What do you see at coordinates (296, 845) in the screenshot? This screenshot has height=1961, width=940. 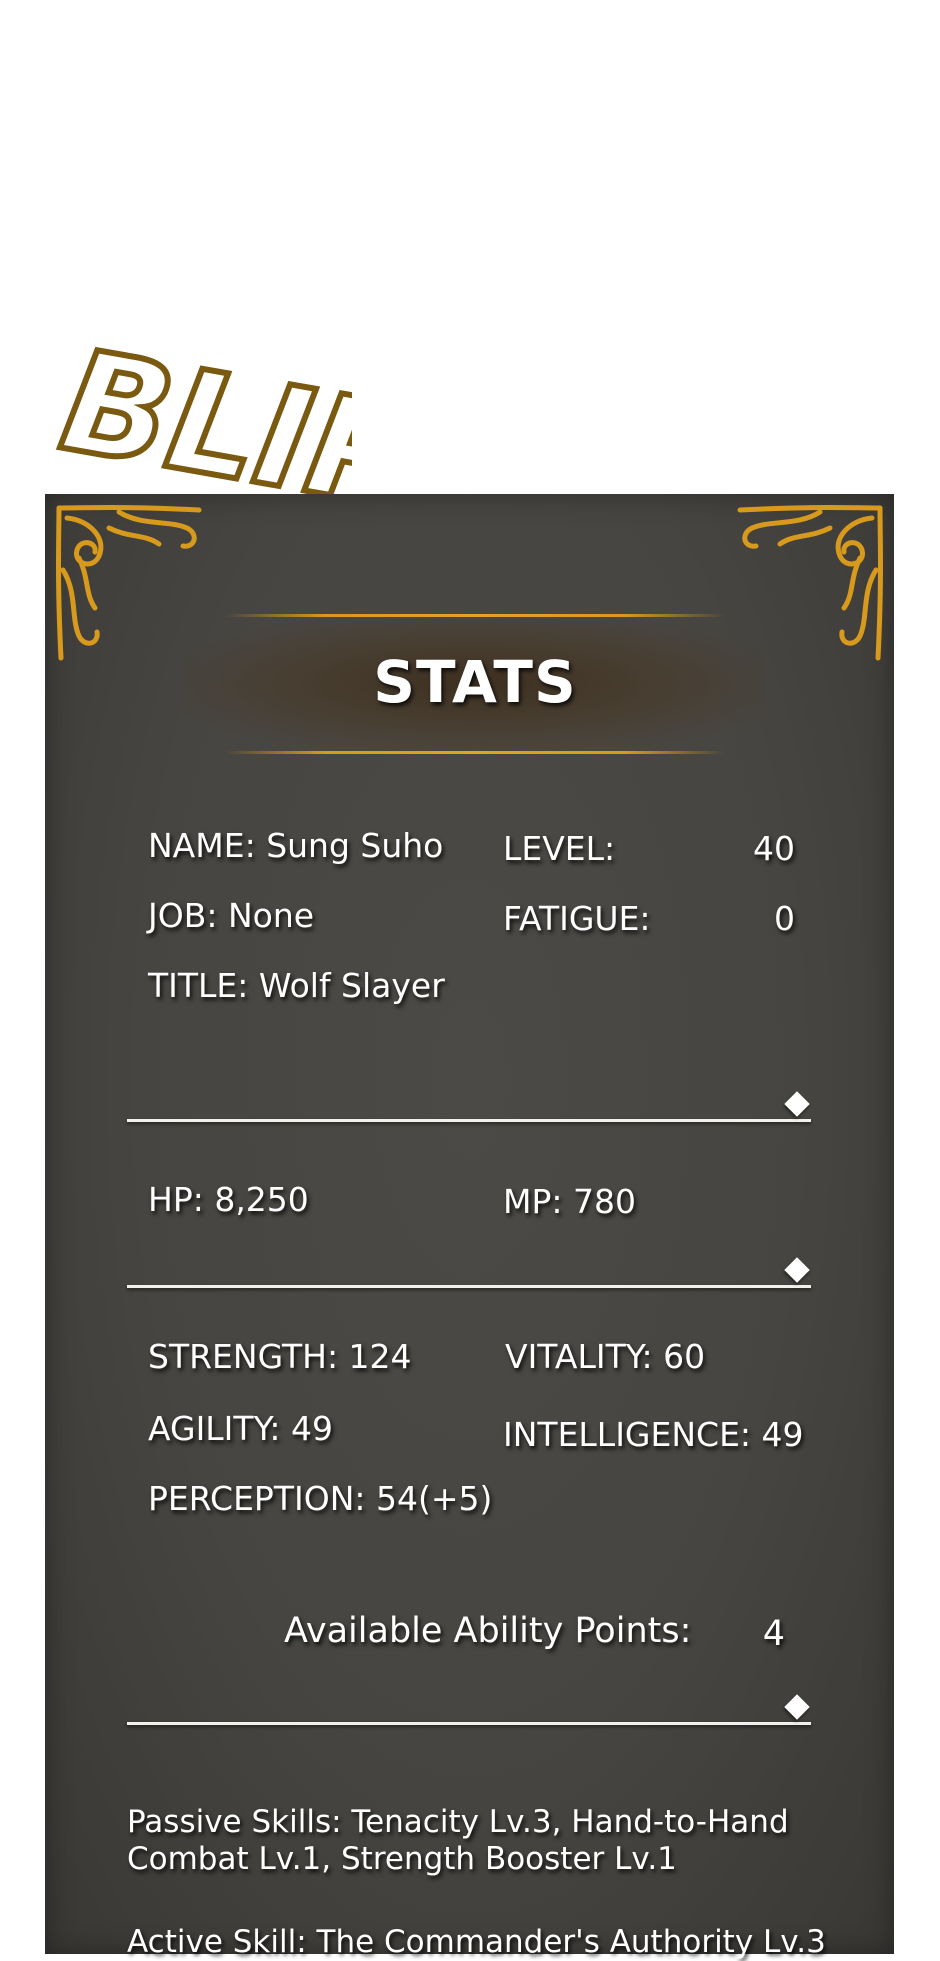 I see `name-field: NAME: Sung Suho` at bounding box center [296, 845].